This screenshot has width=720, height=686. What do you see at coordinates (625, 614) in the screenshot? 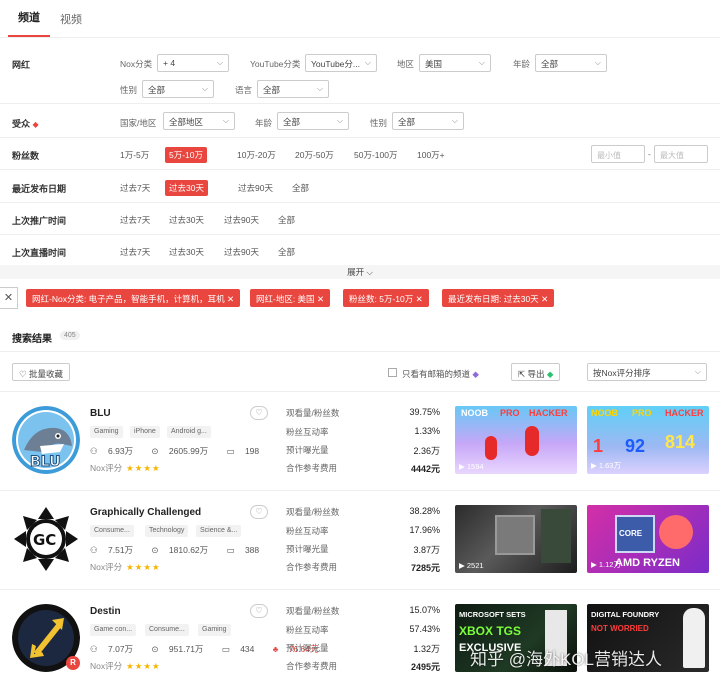
I see `thumbnail-text: DIGITAL FOUNDRY` at bounding box center [625, 614].